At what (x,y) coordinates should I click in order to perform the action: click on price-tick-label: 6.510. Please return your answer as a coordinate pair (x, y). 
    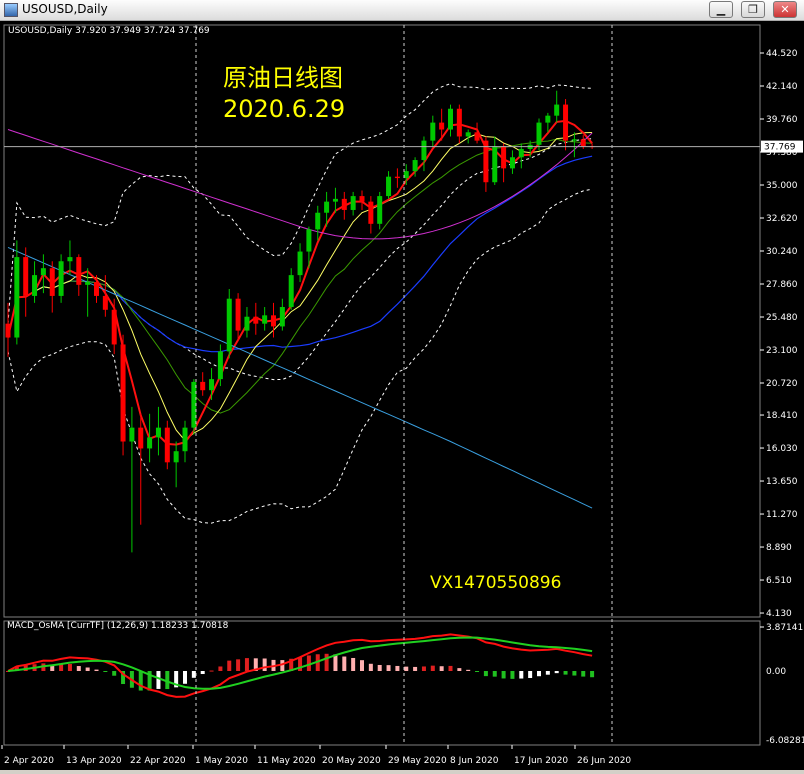
    Looking at the image, I should click on (779, 581).